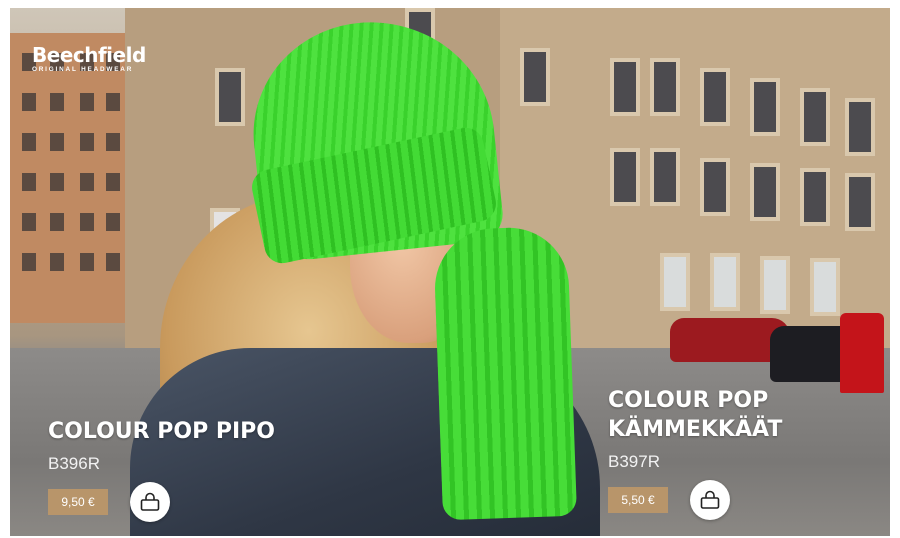  Describe the element at coordinates (83, 69) in the screenshot. I see `brand-tagline: ORIGINAL HEADWEAR` at that location.